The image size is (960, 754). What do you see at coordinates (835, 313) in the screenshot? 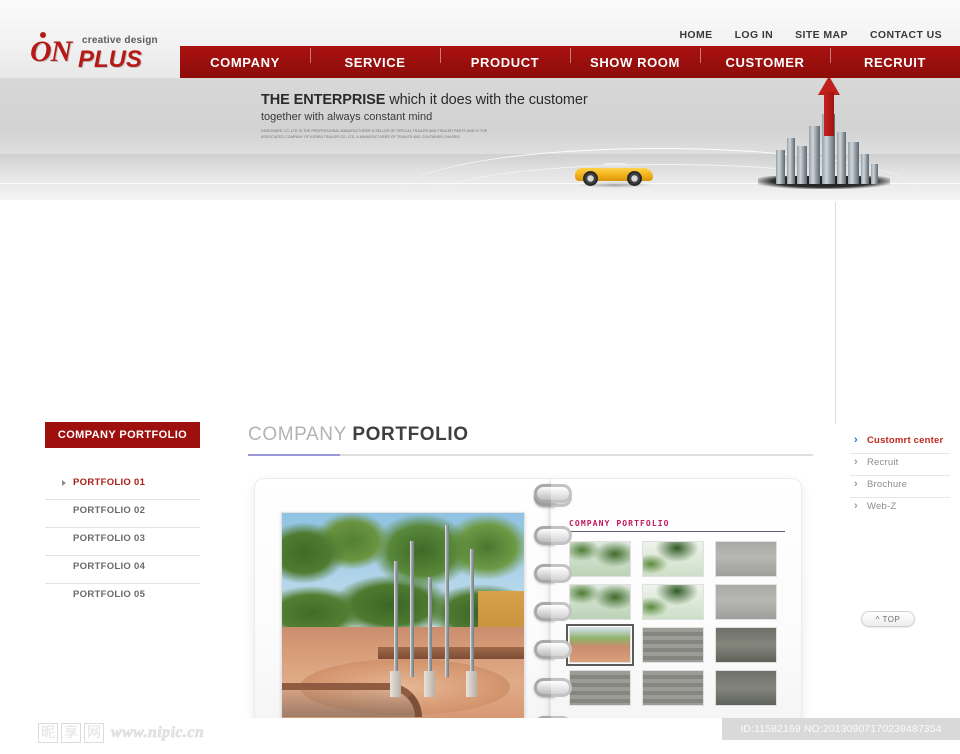
I see `content-divider` at bounding box center [835, 313].